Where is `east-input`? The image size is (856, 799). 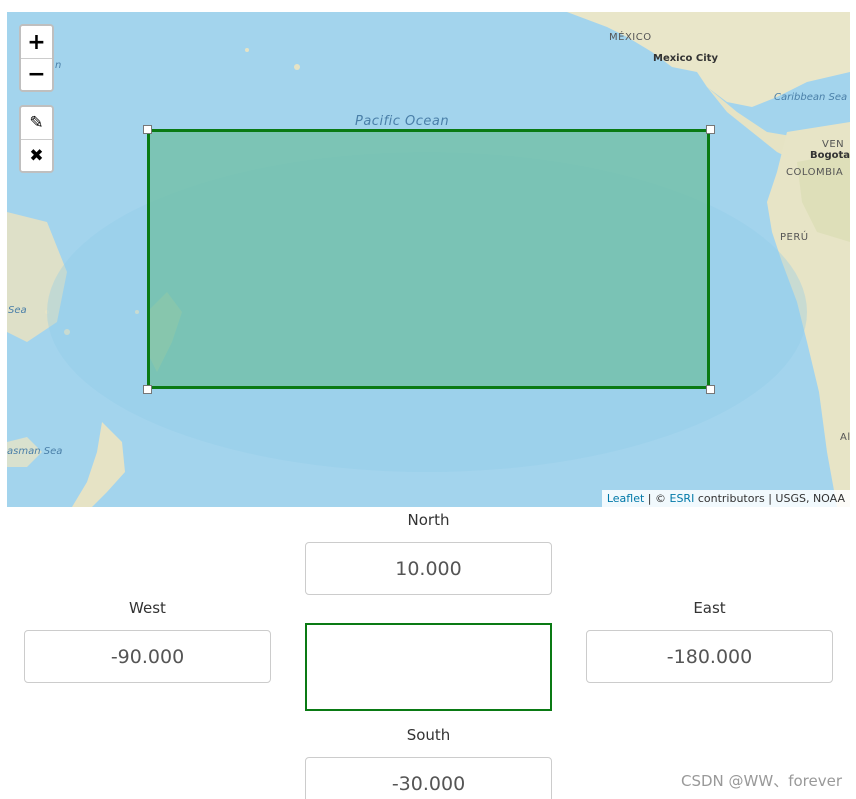
east-input is located at coordinates (709, 656).